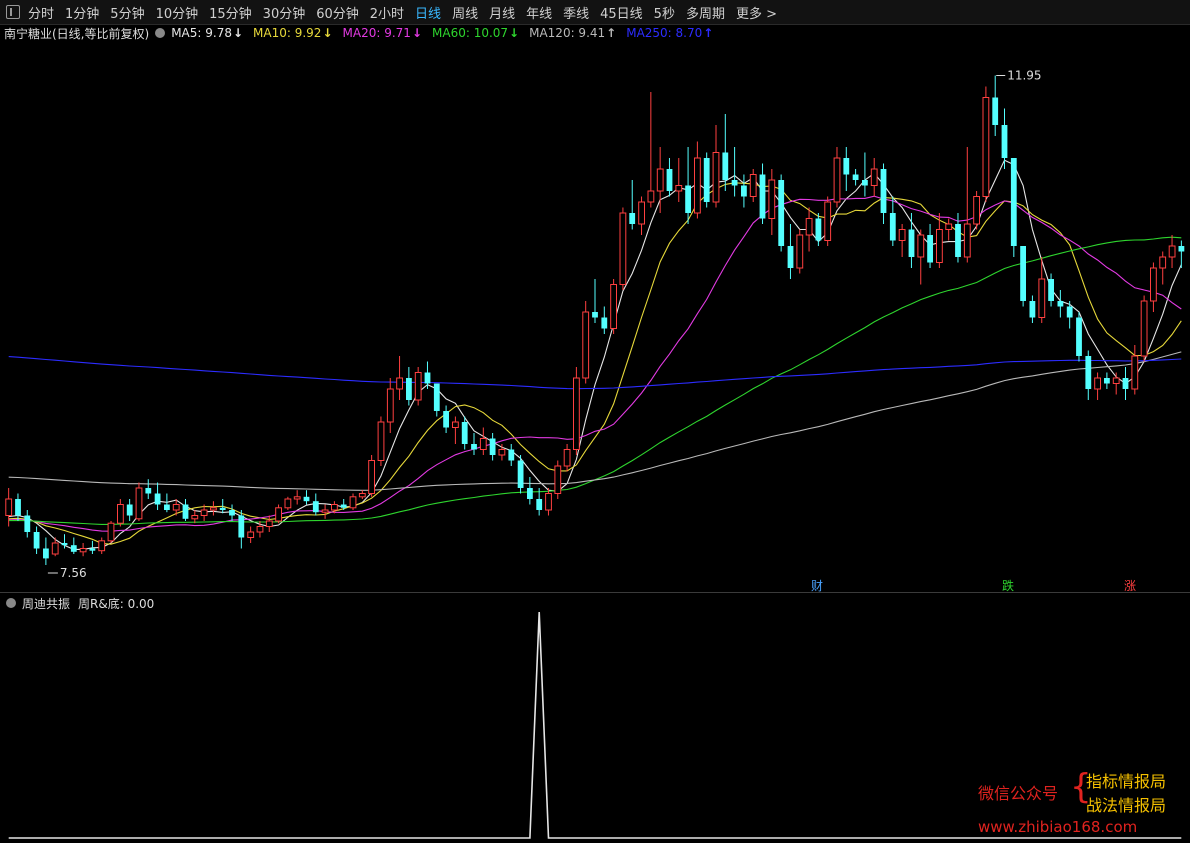 The width and height of the screenshot is (1190, 843). Describe the element at coordinates (1130, 585) in the screenshot. I see `event-marker-zhang: 涨` at that location.